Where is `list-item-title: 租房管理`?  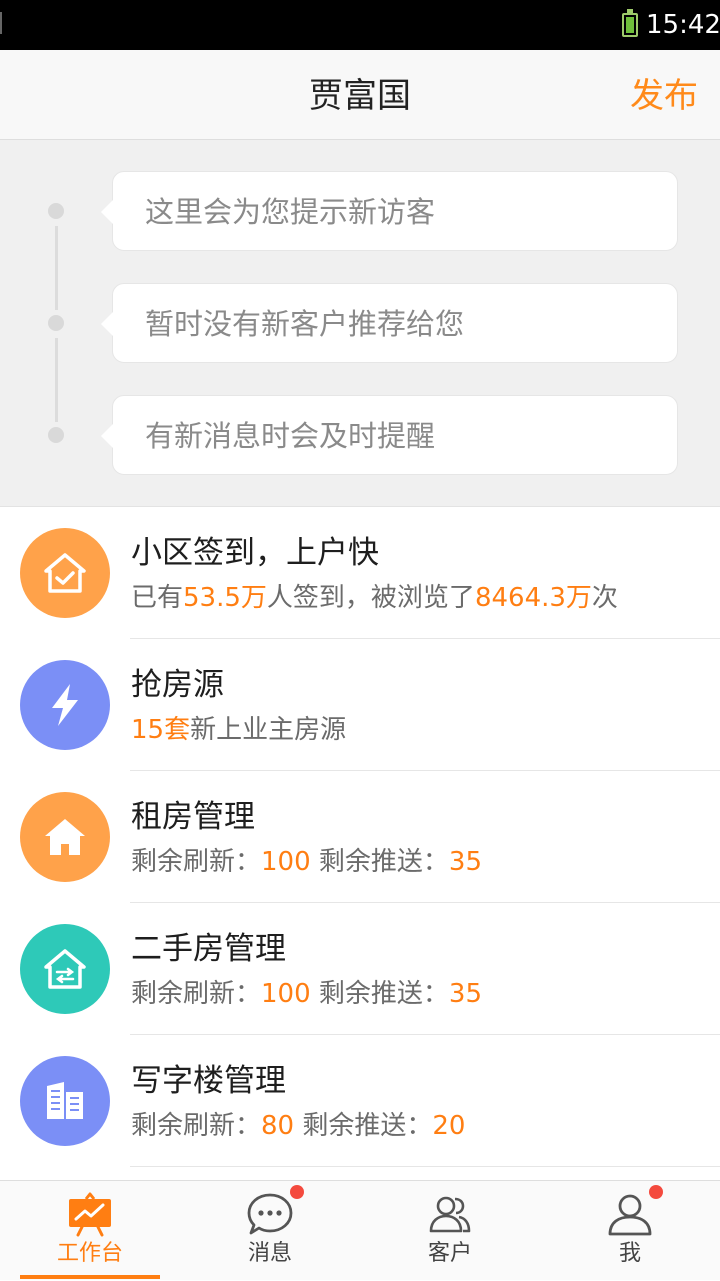
list-item-title: 租房管理 is located at coordinates (193, 817).